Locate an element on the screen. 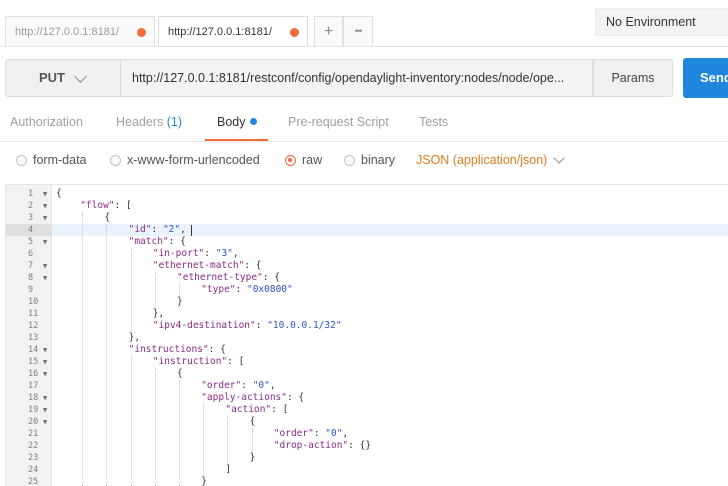 The image size is (728, 486). code-line: 14 ▼ "instructions": { is located at coordinates (367, 350).